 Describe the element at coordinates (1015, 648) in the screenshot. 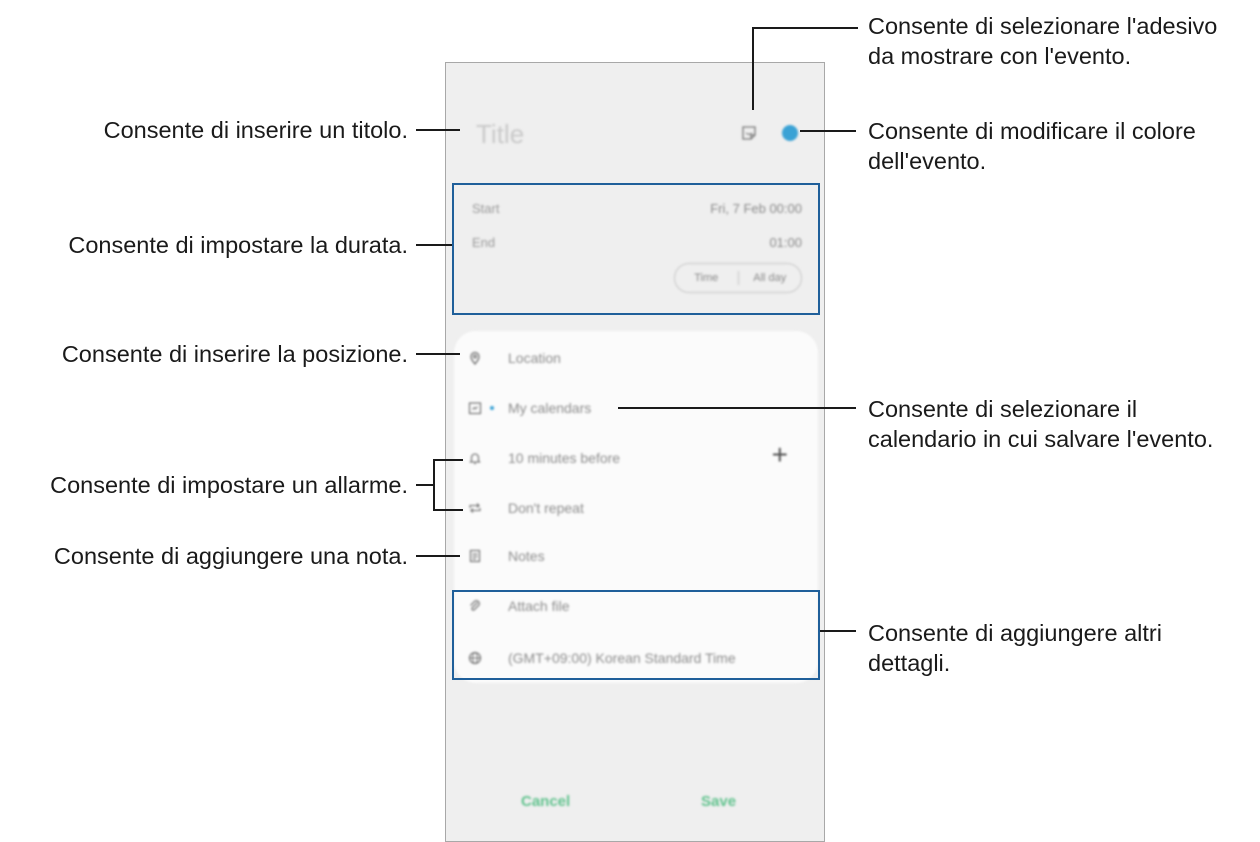

I see `annotation-details: Consente di aggiungere altri dettagli.` at that location.